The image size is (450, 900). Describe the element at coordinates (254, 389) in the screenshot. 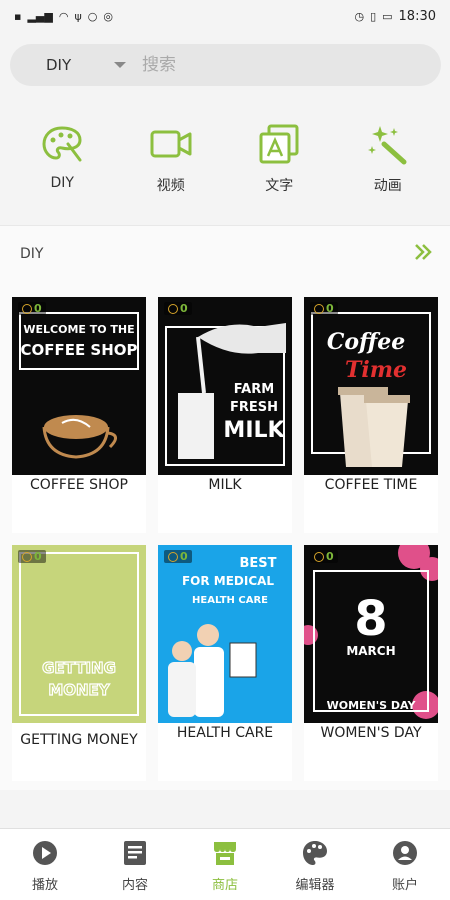

I see `art-line: FARM` at that location.